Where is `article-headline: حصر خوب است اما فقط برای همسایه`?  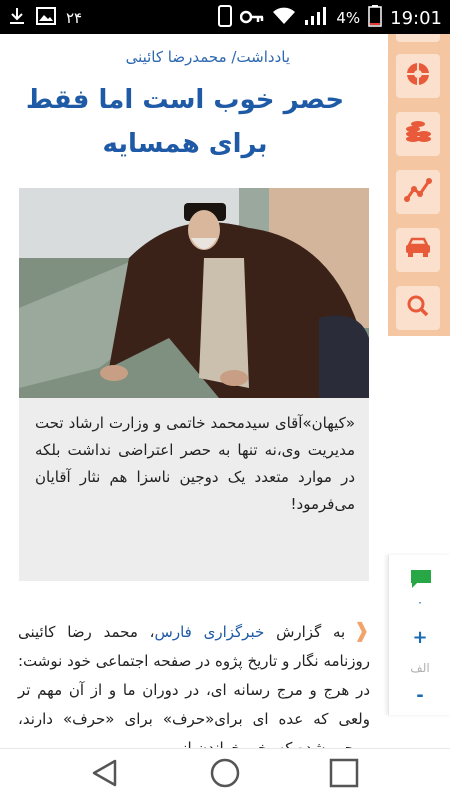
article-headline: حصر خوب است اما فقط برای همسایه is located at coordinates (185, 122).